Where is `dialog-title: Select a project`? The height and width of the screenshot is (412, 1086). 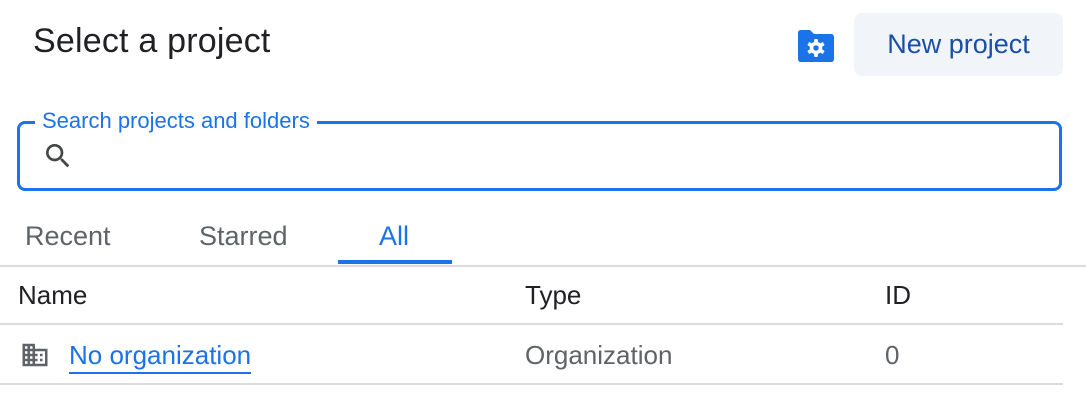
dialog-title: Select a project is located at coordinates (152, 41).